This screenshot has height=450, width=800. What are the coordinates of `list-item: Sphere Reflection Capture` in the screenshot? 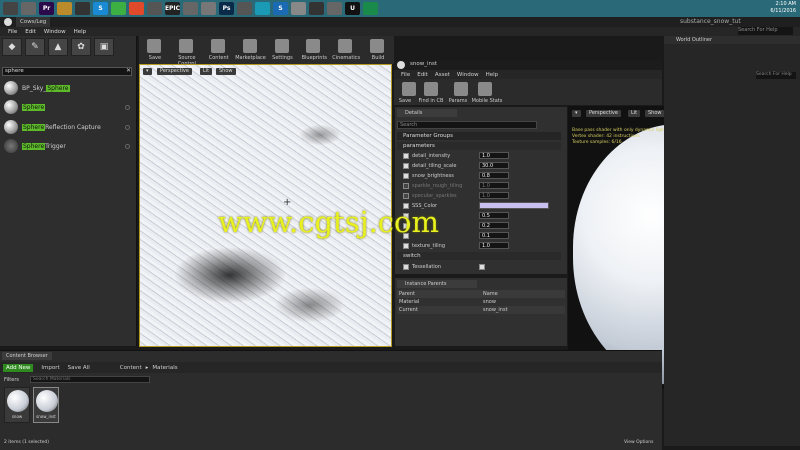 It's located at (68, 127).